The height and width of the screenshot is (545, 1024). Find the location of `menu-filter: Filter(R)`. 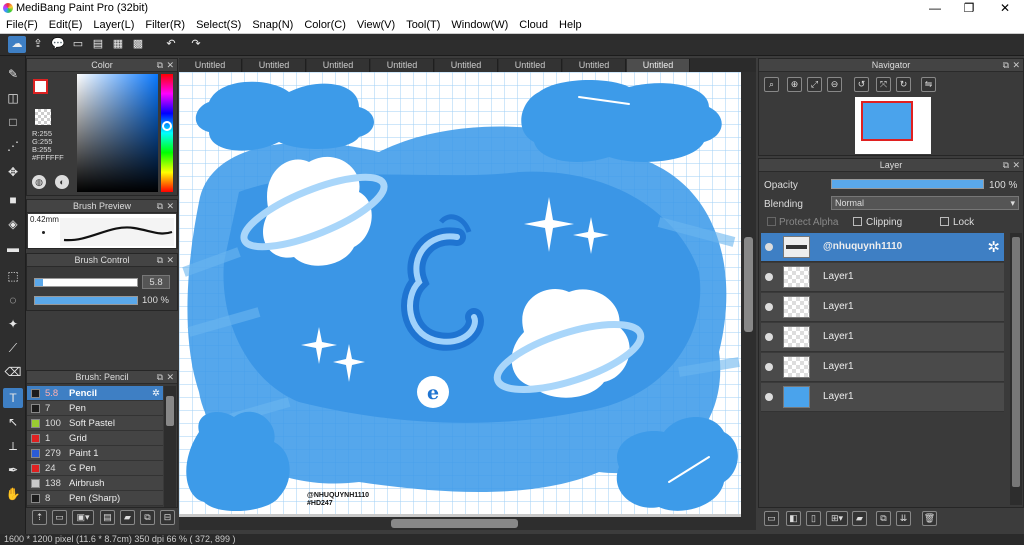

menu-filter: Filter(R) is located at coordinates (164, 25).